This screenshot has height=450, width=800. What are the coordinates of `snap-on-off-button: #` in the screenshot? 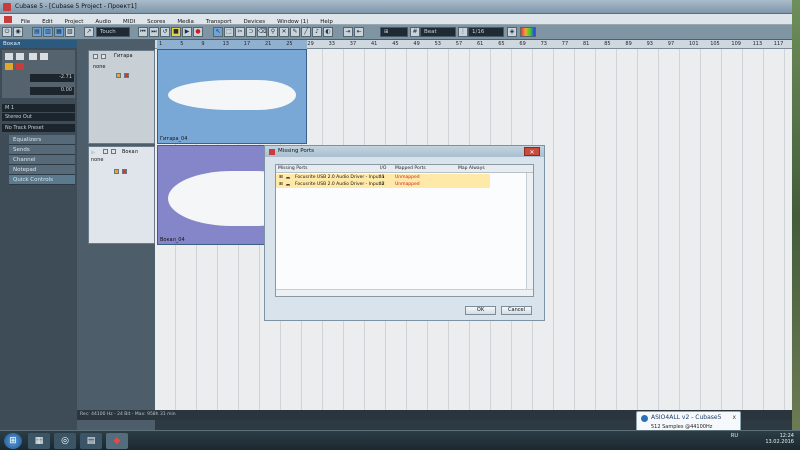 It's located at (415, 32).